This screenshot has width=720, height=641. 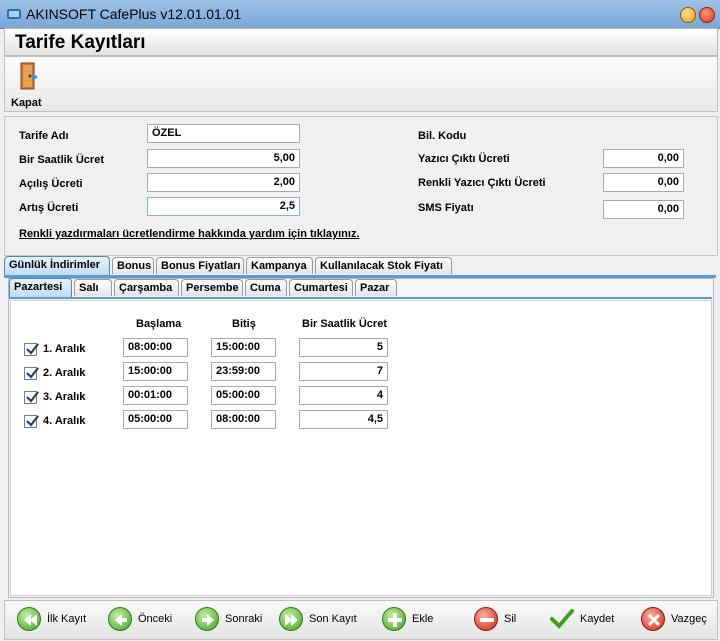 What do you see at coordinates (223, 133) in the screenshot?
I see `tariff-name-input: ÖZEL` at bounding box center [223, 133].